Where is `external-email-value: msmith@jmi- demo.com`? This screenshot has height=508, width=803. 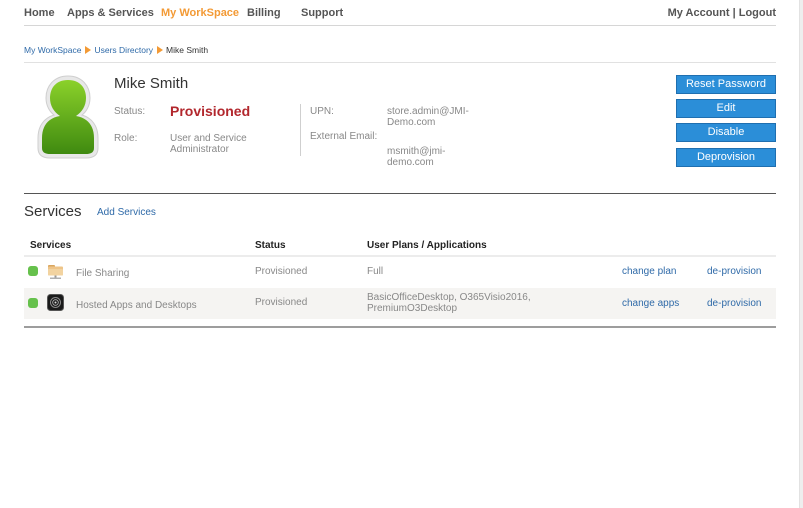 external-email-value: msmith@jmi- demo.com is located at coordinates (416, 157).